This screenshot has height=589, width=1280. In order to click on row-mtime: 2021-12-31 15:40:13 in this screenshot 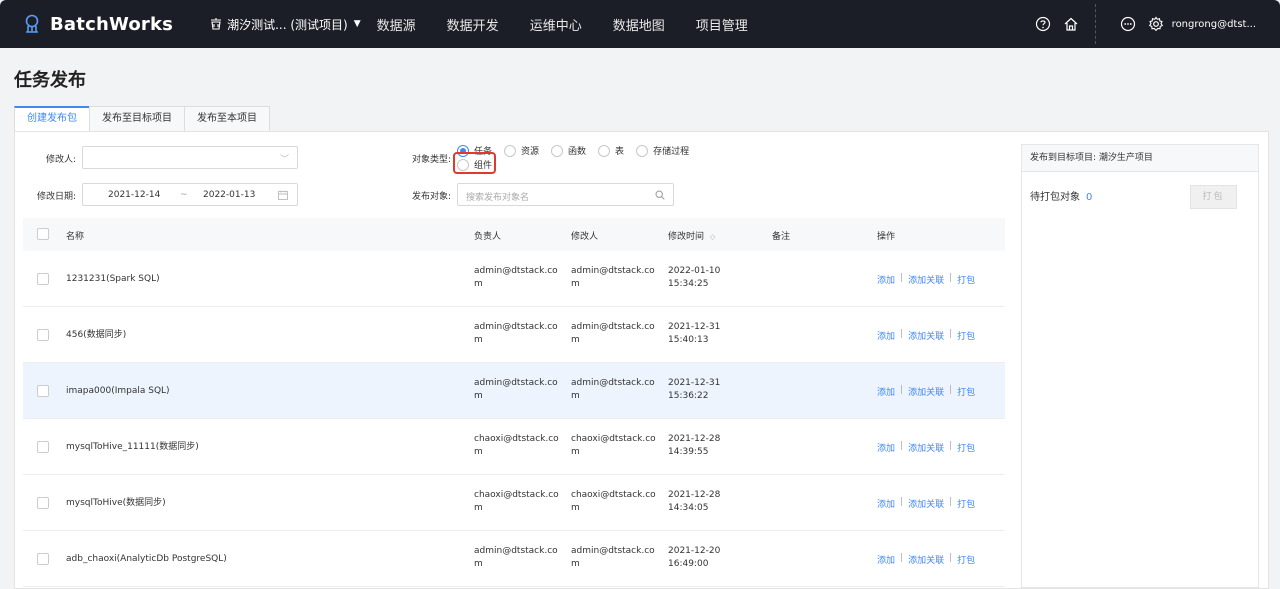, I will do `click(694, 333)`.